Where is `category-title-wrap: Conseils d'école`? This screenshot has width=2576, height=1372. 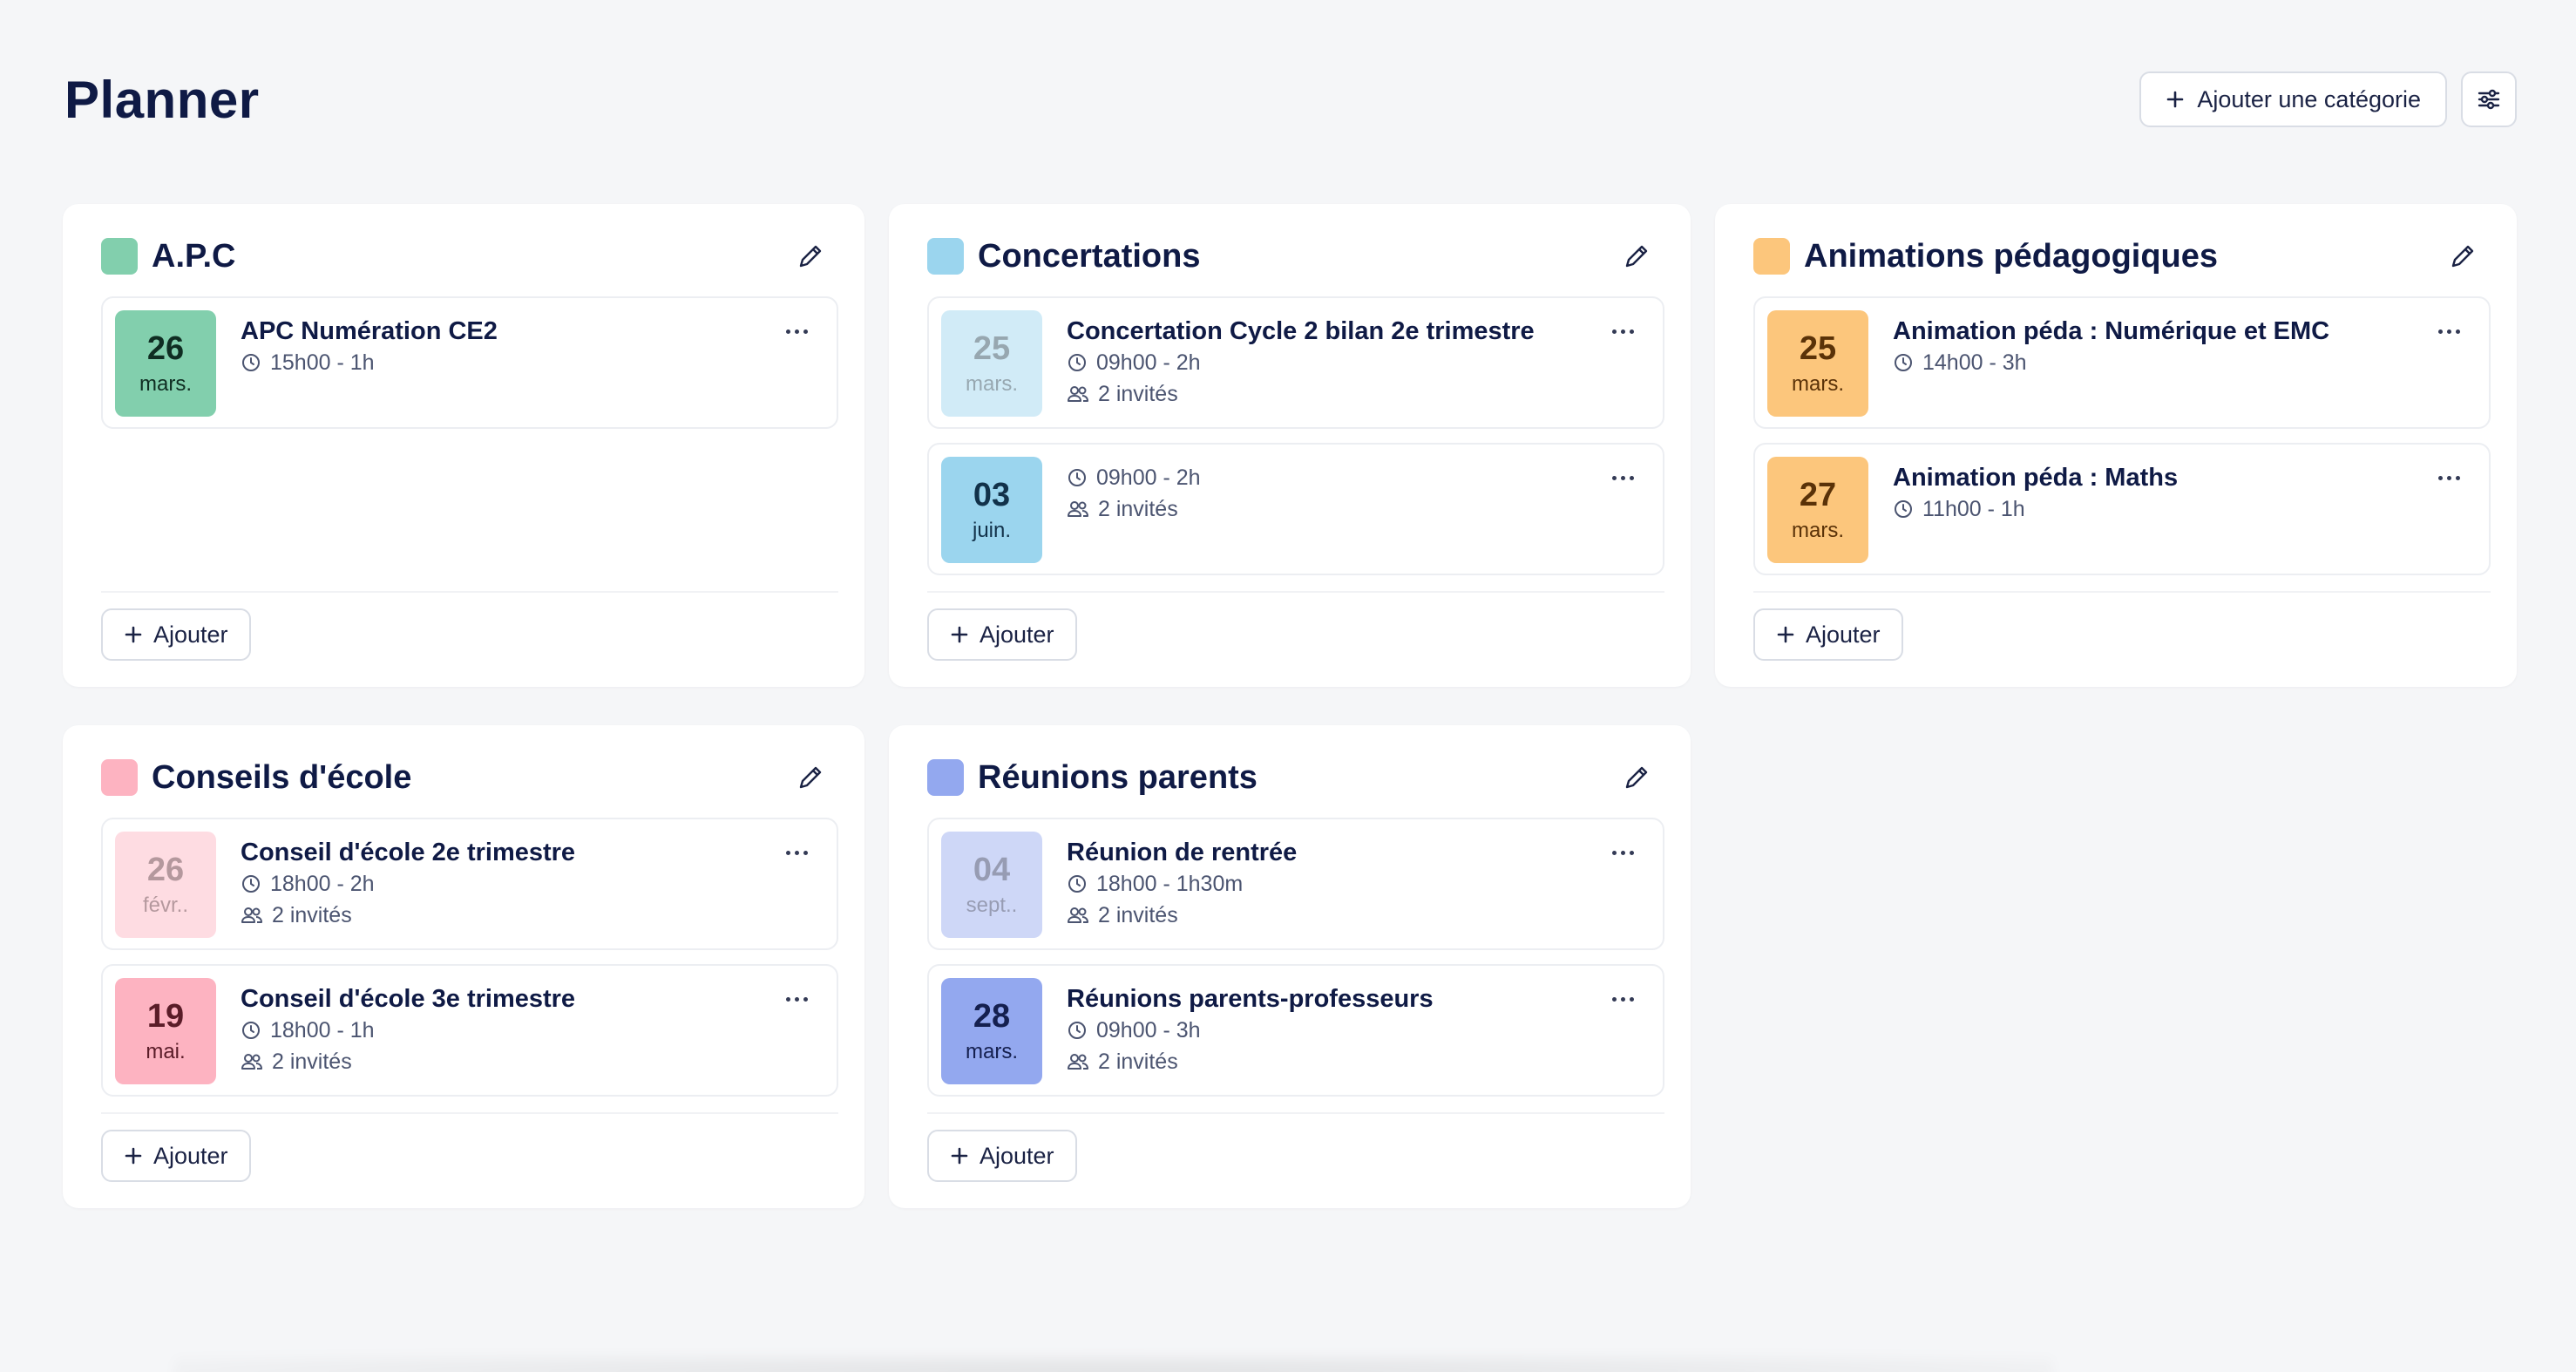 category-title-wrap: Conseils d'école is located at coordinates (256, 778).